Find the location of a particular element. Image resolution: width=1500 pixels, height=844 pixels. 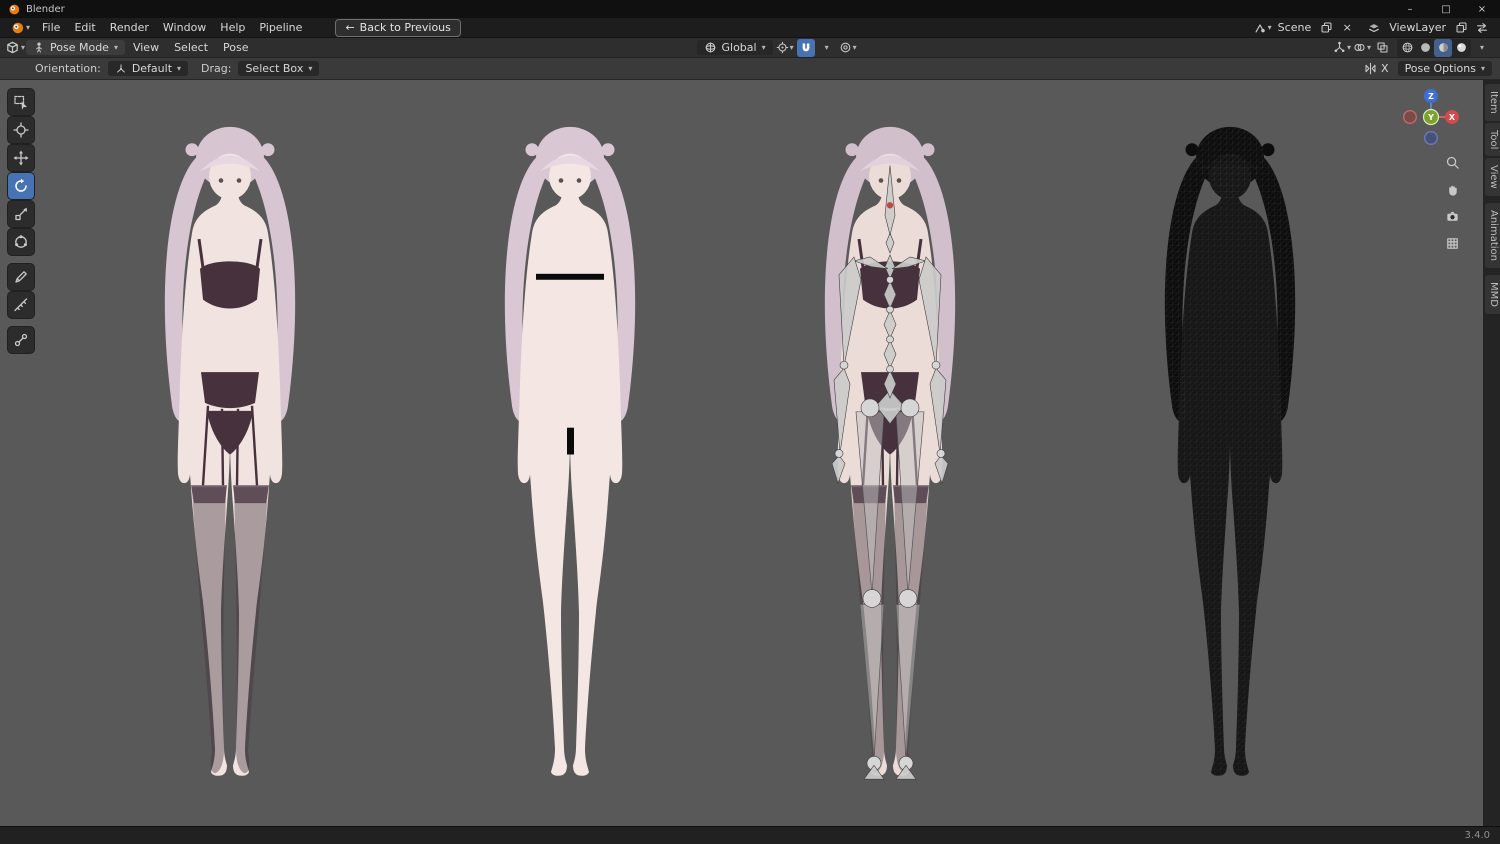

wireframe-sphere-icon is located at coordinates (1407, 47).